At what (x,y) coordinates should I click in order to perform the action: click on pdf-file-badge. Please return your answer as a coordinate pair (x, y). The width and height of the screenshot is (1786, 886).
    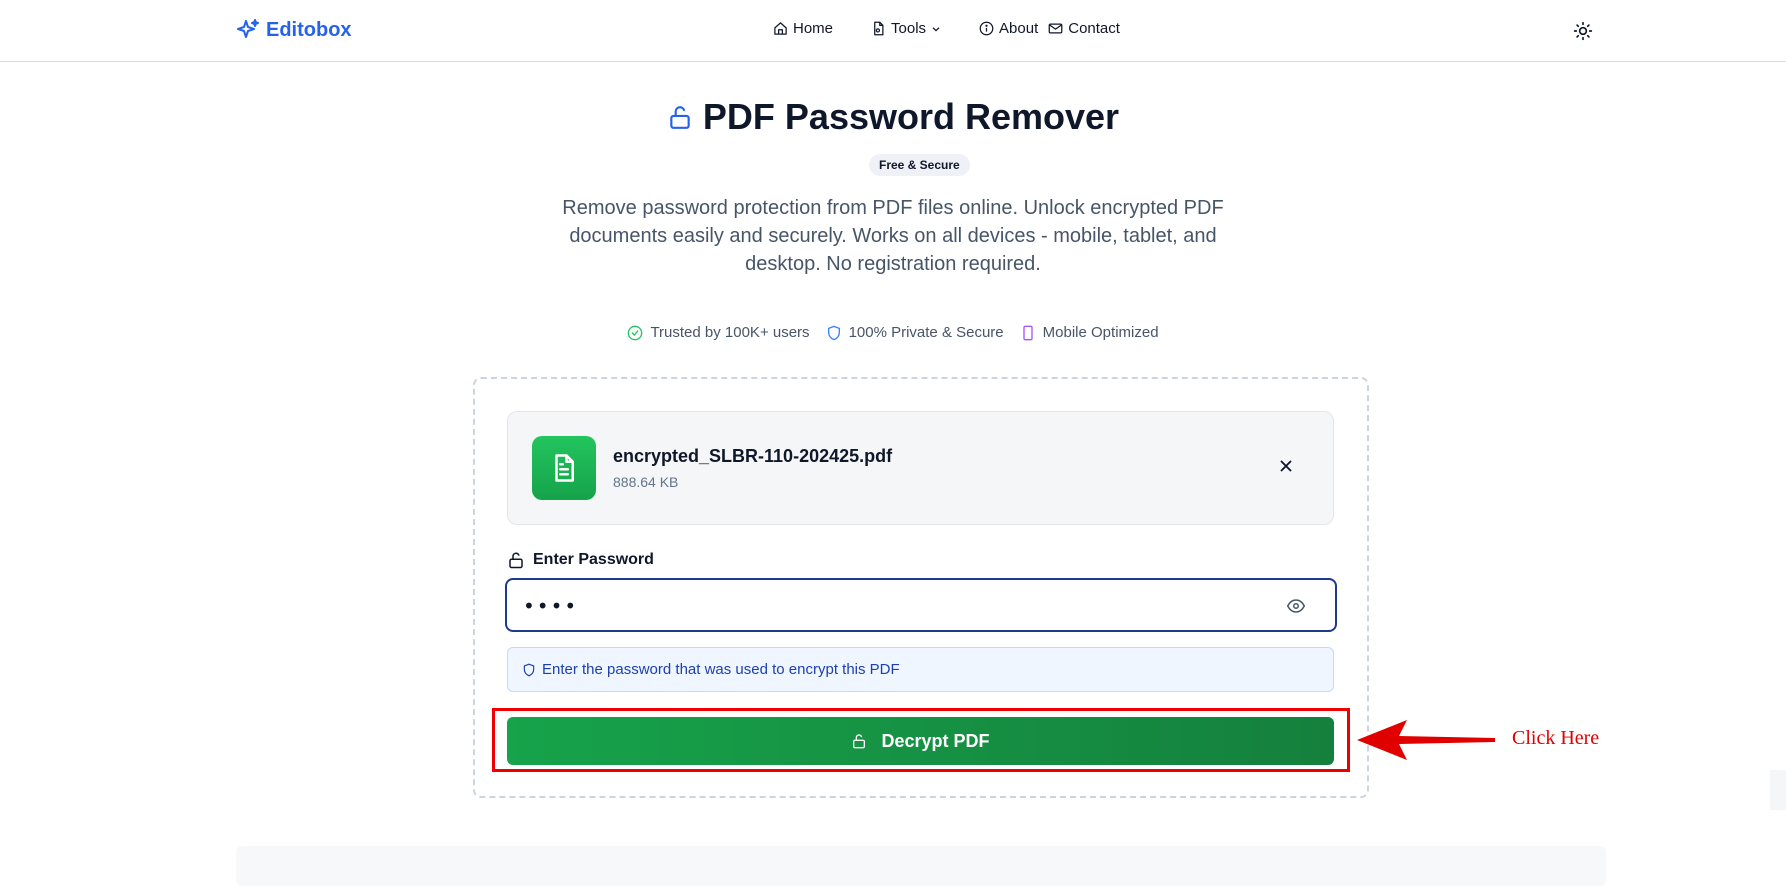
    Looking at the image, I should click on (564, 468).